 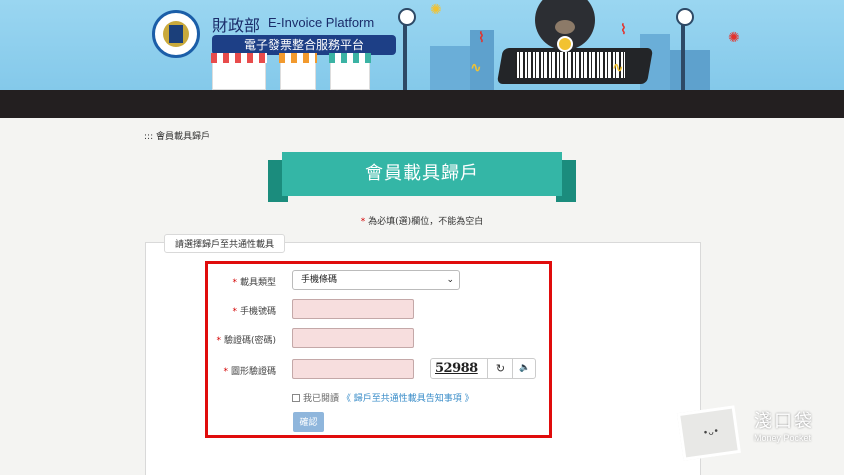 What do you see at coordinates (304, 45) in the screenshot?
I see `platform-name-cn: 電子發票整合服務平台` at bounding box center [304, 45].